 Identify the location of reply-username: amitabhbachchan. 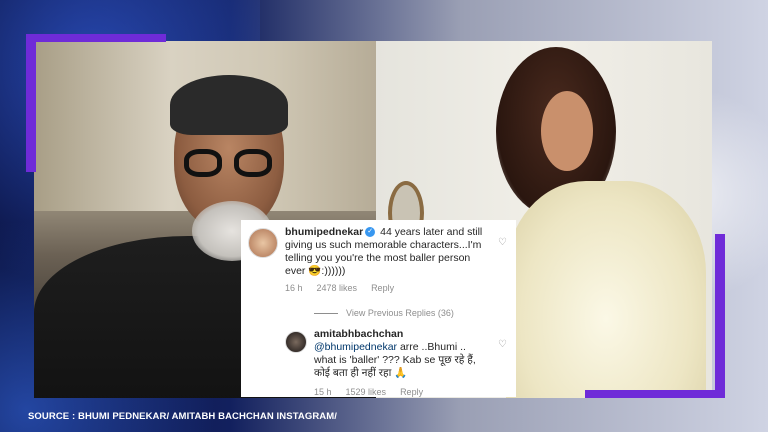
(358, 334).